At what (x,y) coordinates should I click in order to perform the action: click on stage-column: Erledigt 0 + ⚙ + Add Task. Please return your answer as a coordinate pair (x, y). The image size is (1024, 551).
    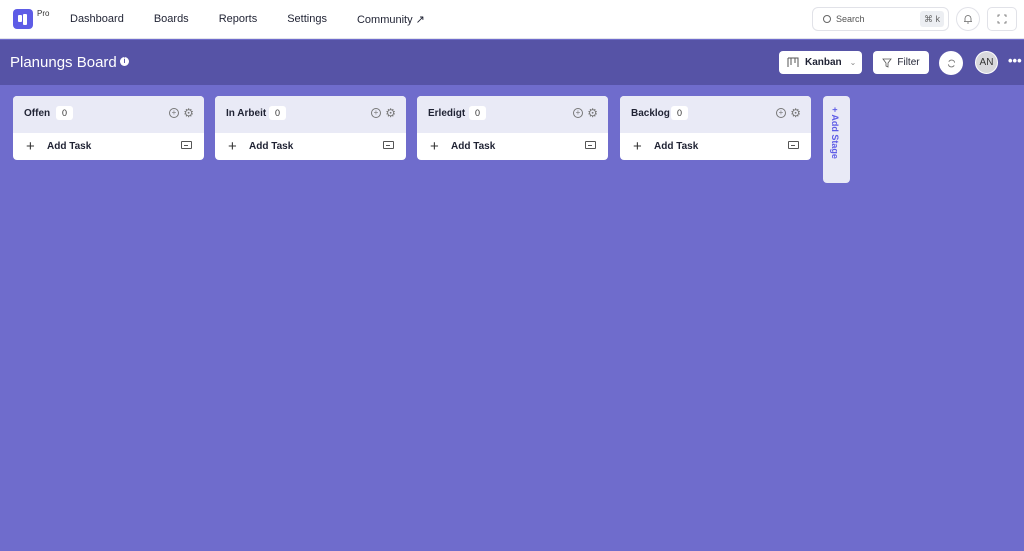
    Looking at the image, I should click on (512, 128).